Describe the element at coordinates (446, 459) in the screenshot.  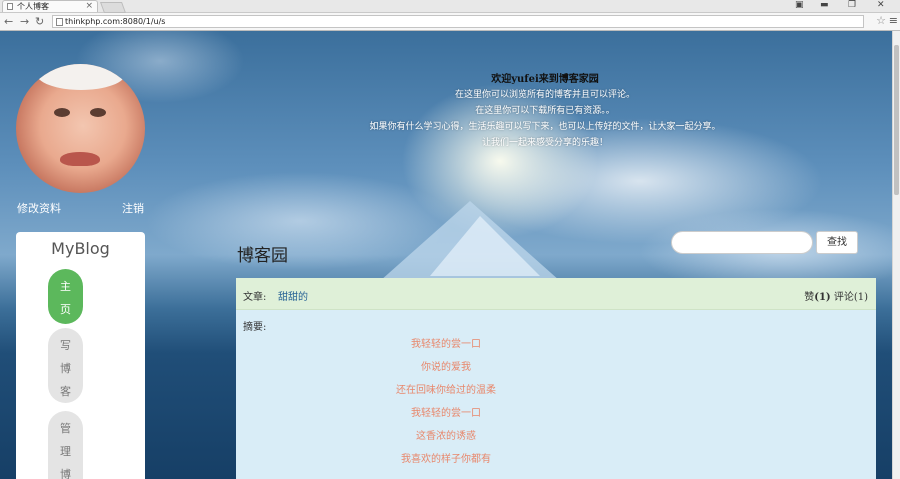
I see `summary-line: 我喜欢的样子你都有` at that location.